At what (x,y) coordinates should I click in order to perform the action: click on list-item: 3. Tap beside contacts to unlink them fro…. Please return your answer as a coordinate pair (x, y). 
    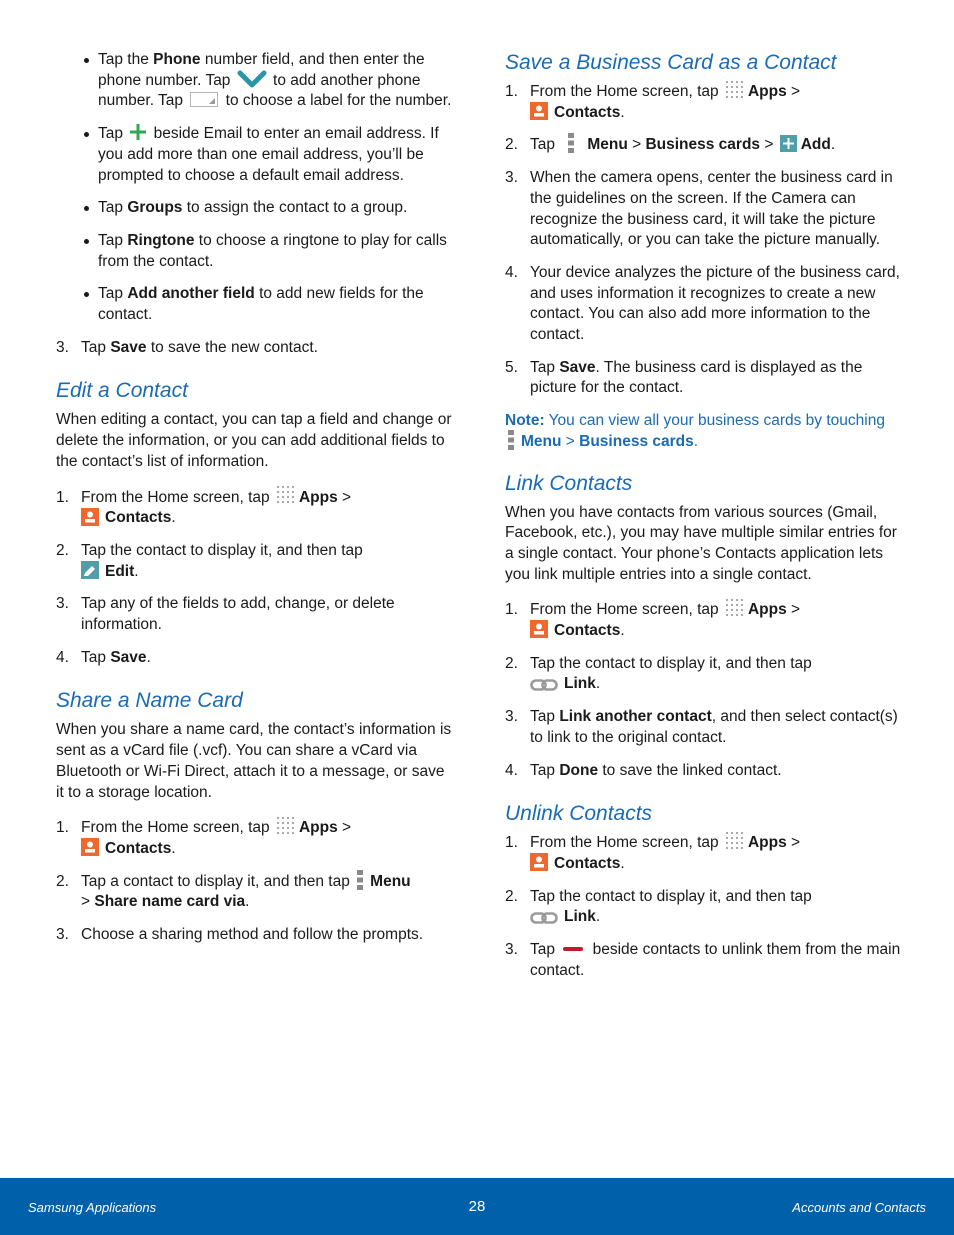
    Looking at the image, I should click on (703, 960).